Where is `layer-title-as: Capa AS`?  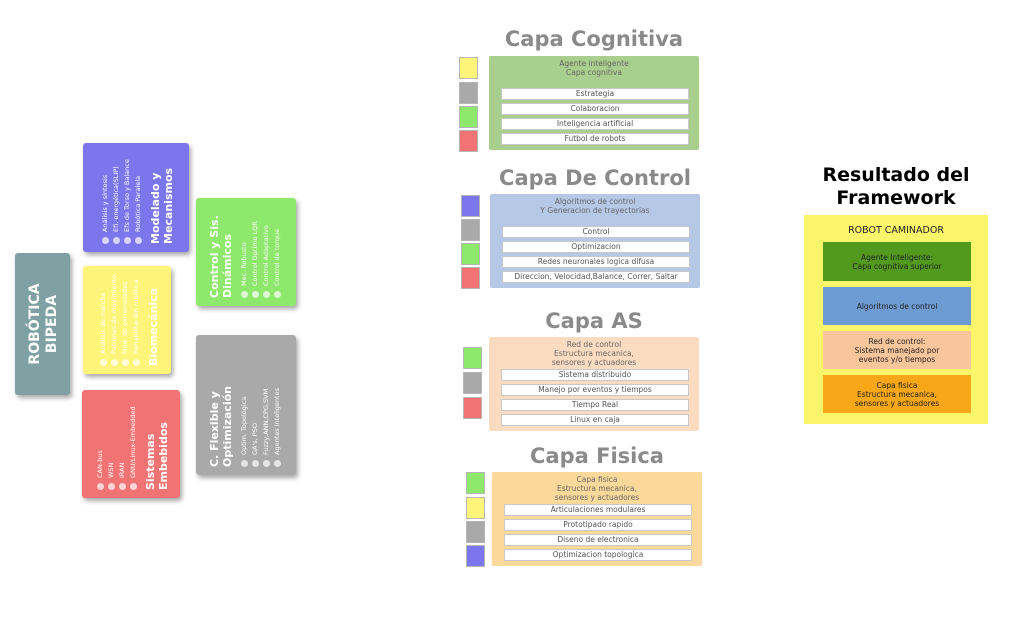
layer-title-as: Capa AS is located at coordinates (594, 321).